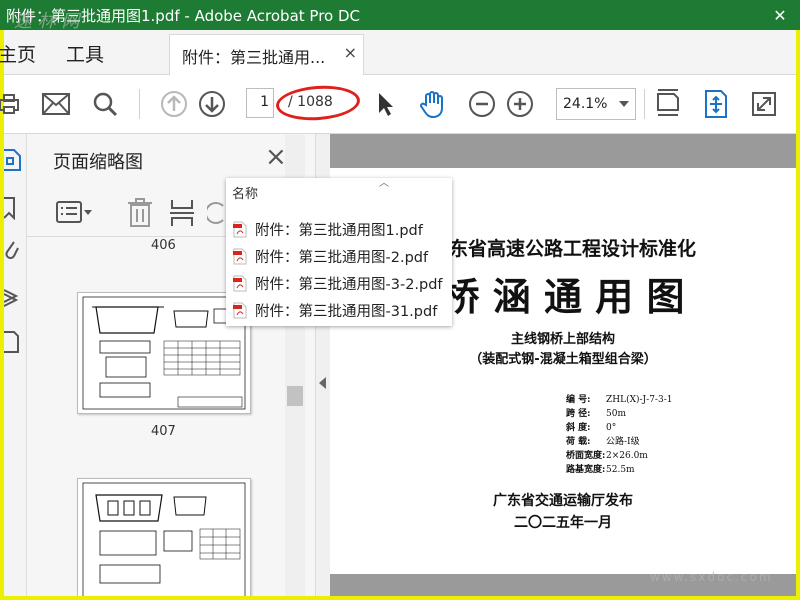 Image resolution: width=800 pixels, height=600 pixels. What do you see at coordinates (603, 442) in the screenshot?
I see `spec-row: 荷 载: 公路-Ⅰ级` at bounding box center [603, 442].